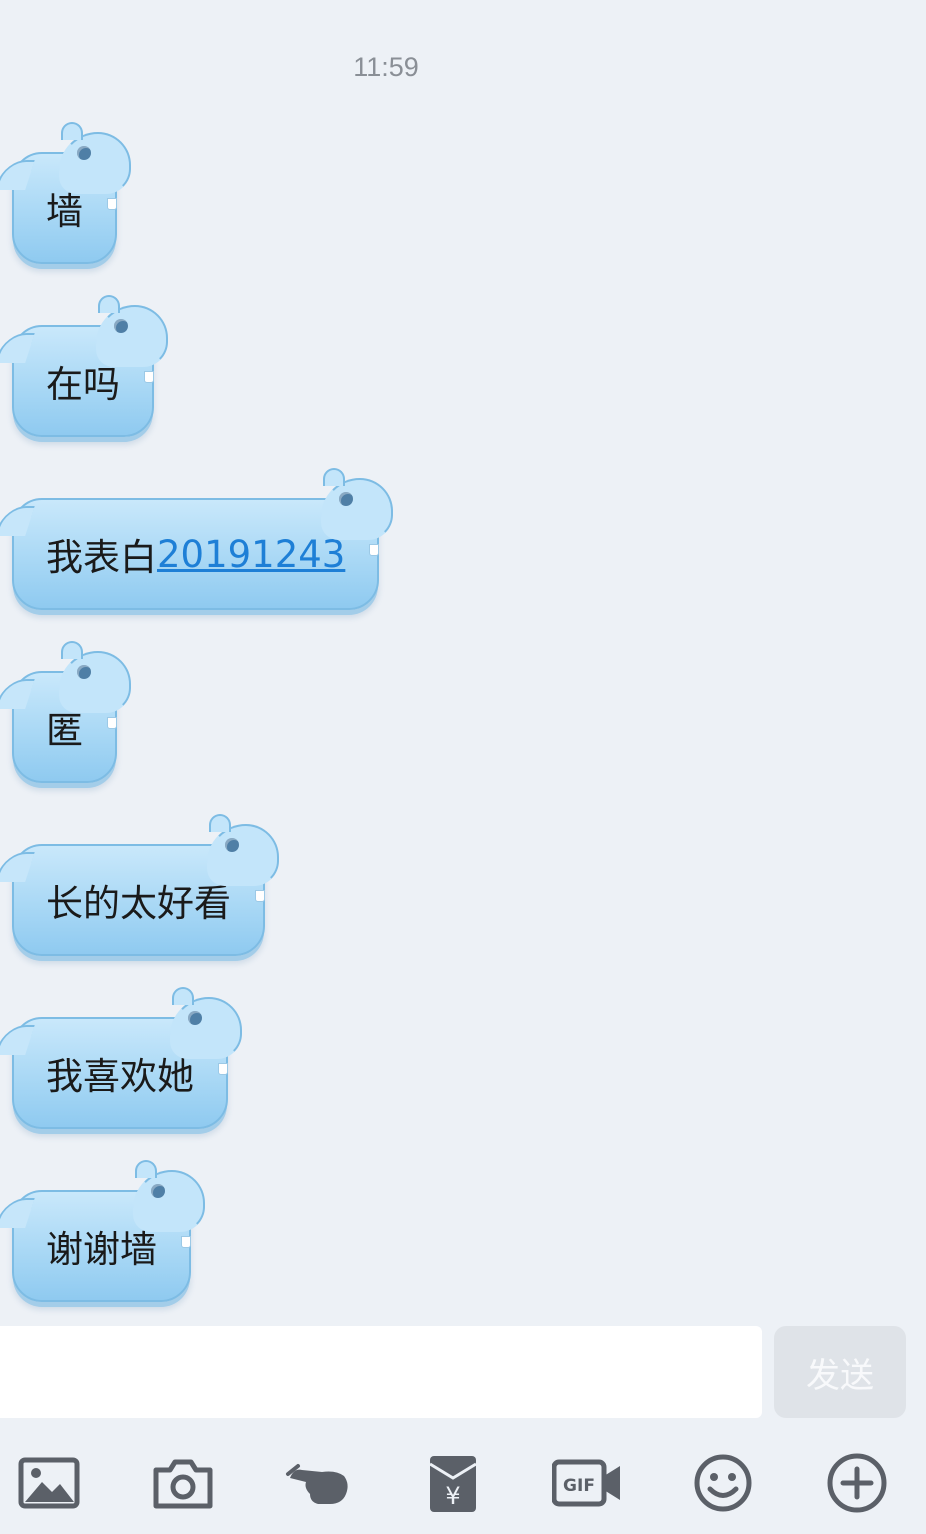 The height and width of the screenshot is (1534, 926). I want to click on message-row: 我喜欢她, so click(121, 1058).